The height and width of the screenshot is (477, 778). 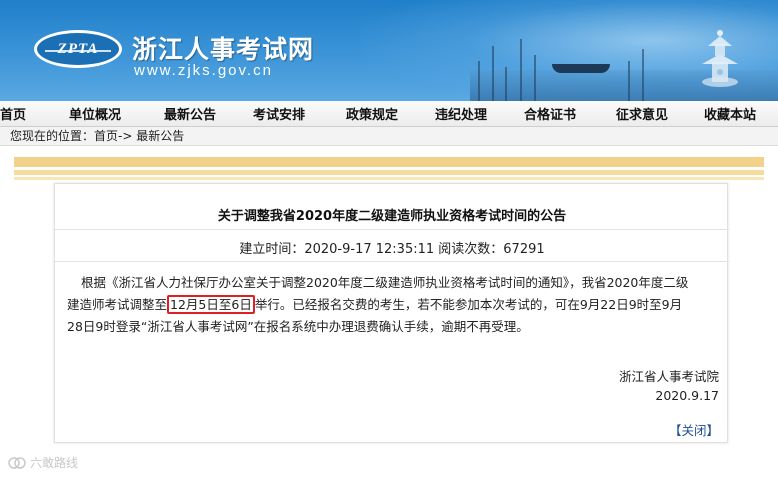 I want to click on watermark-text: 六敢路线, so click(x=54, y=463).